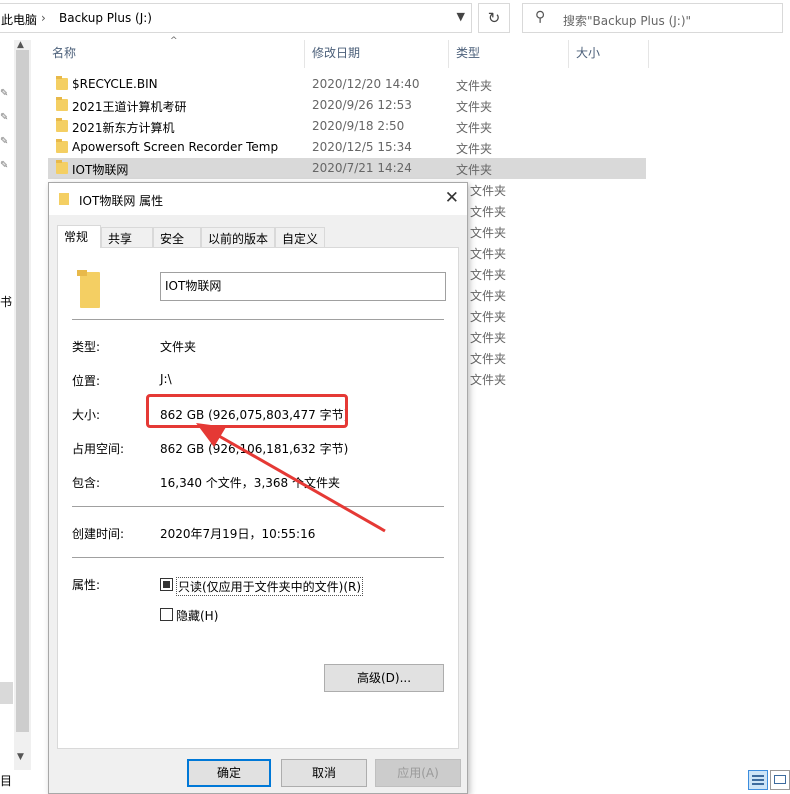 The width and height of the screenshot is (790, 794). Describe the element at coordinates (79, 236) in the screenshot. I see `tab-general: 常规` at that location.